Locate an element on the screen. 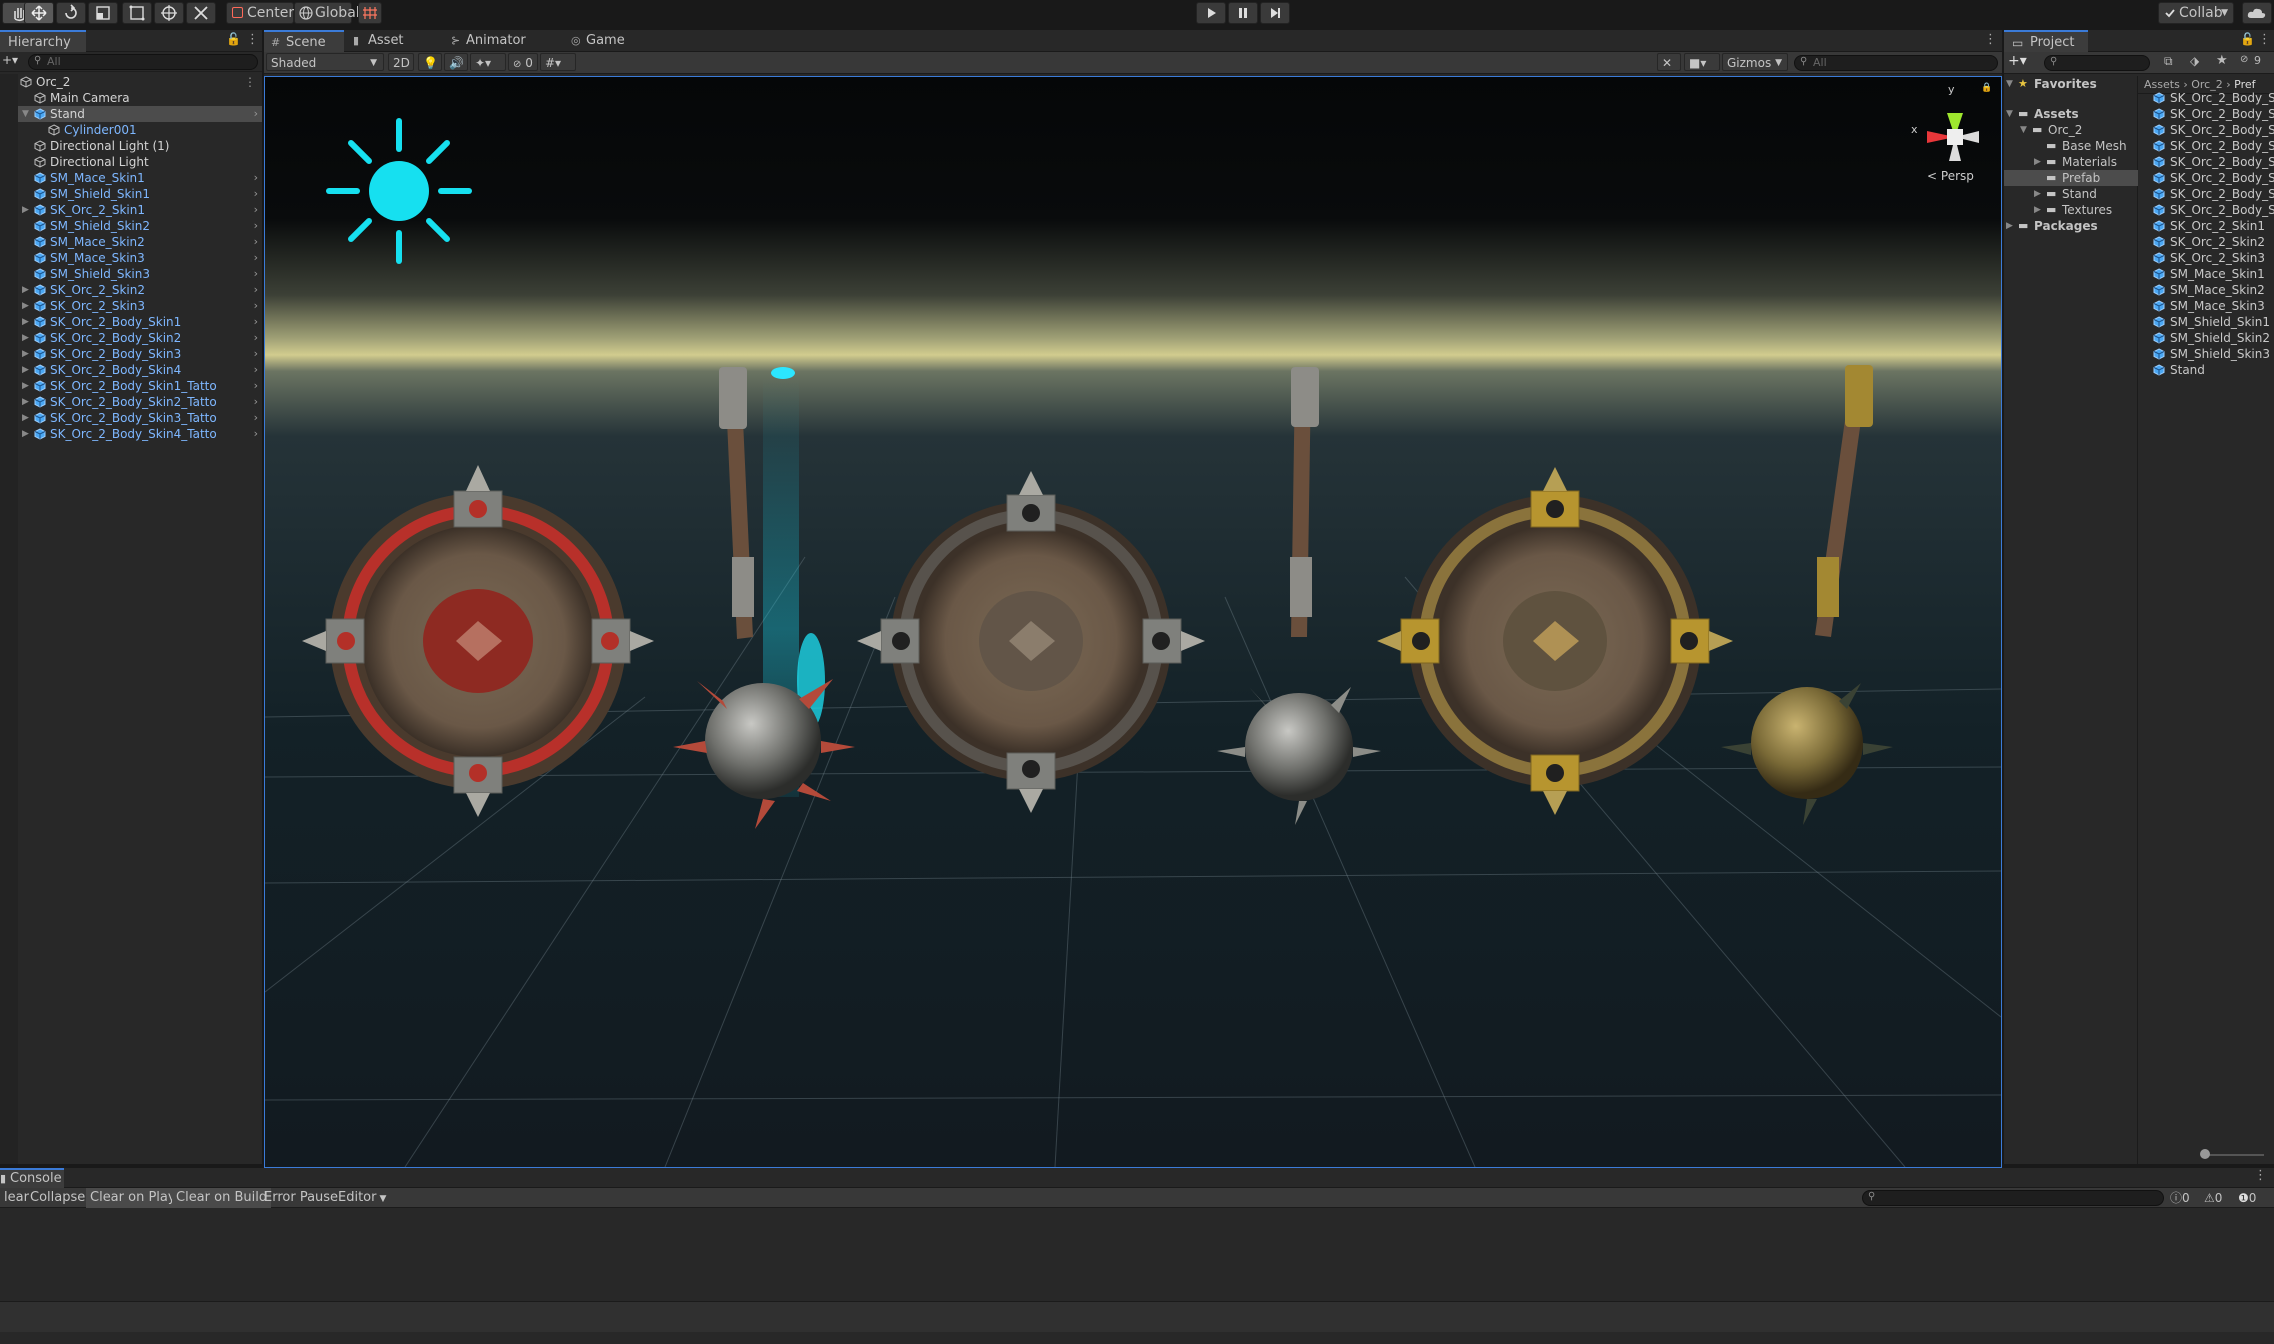  project-tree-item: ▼ ▬ Orc_2 is located at coordinates (2071, 130).